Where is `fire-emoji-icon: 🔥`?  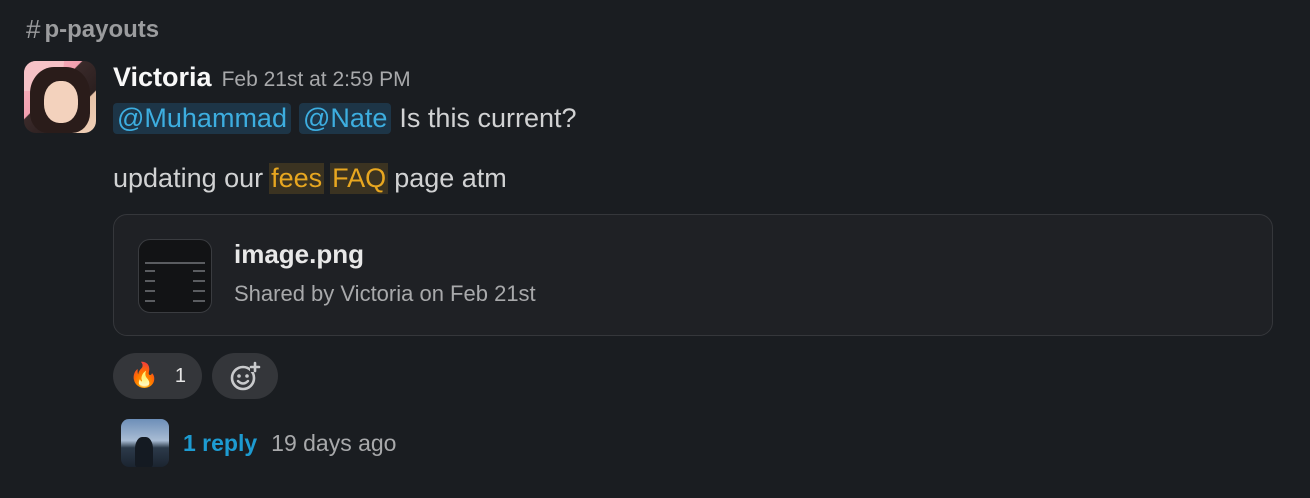 fire-emoji-icon: 🔥 is located at coordinates (144, 375).